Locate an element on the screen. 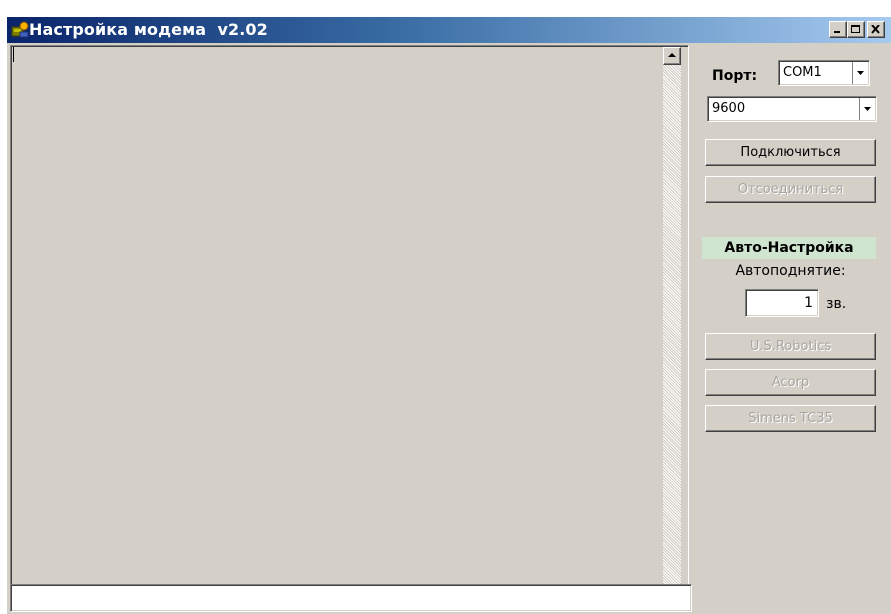 The image size is (891, 614). close-button is located at coordinates (876, 29).